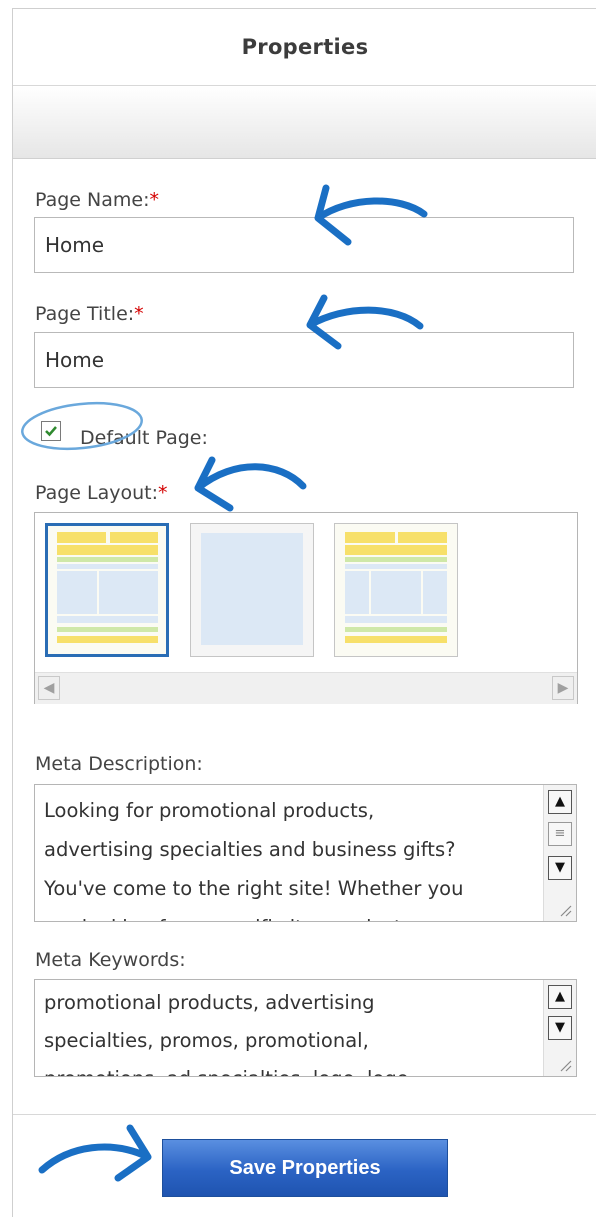 This screenshot has width=596, height=1217. Describe the element at coordinates (559, 853) in the screenshot. I see `meta-description-scrollbar: ▲ ≡ ▼` at that location.